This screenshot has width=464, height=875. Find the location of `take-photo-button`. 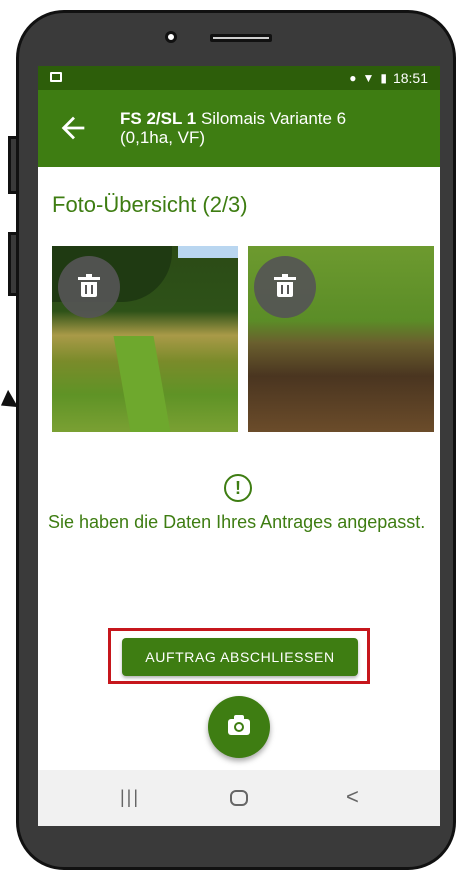

take-photo-button is located at coordinates (239, 727).